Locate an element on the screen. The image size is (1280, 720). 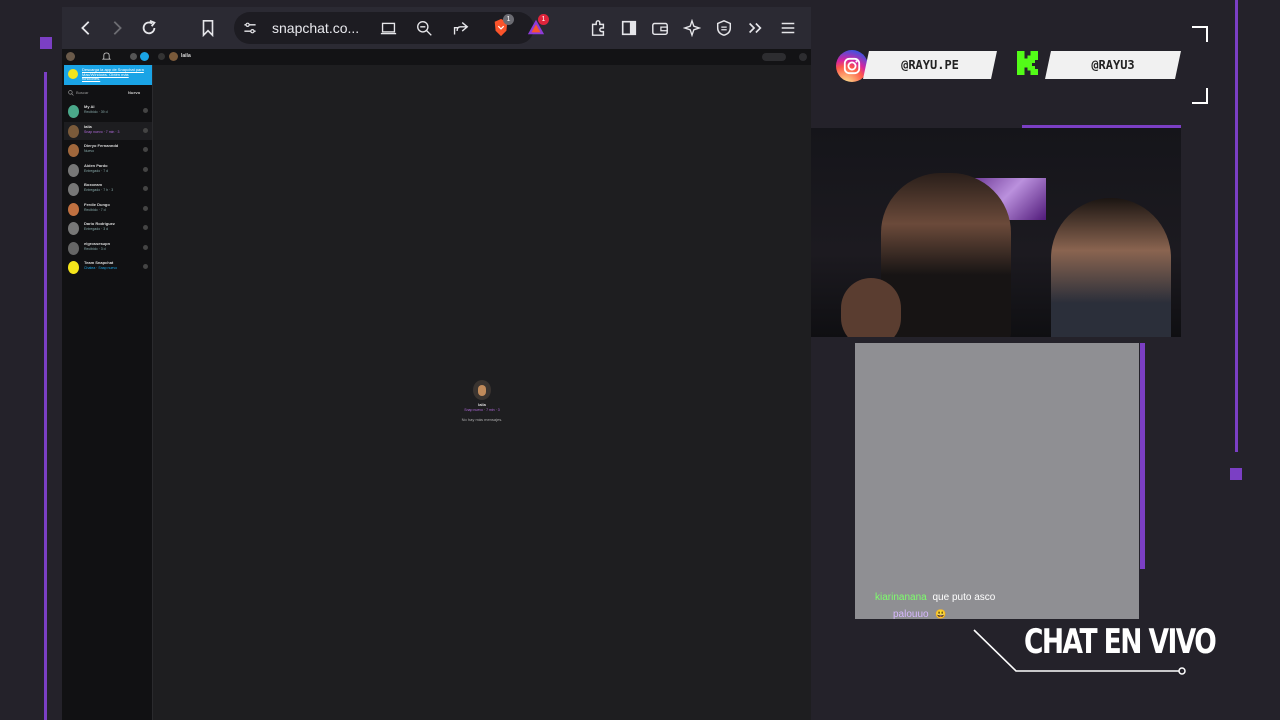
chat-status: Snap nuevo · 7 min · 3 is located at coordinates (102, 131).